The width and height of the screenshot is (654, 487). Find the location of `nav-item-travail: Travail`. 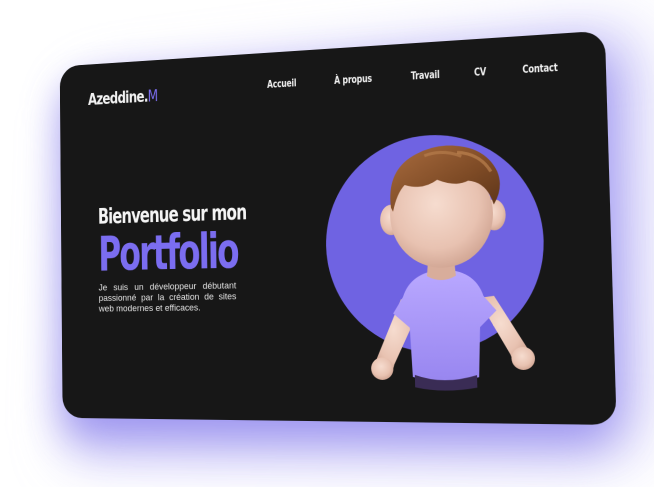

nav-item-travail: Travail is located at coordinates (425, 75).